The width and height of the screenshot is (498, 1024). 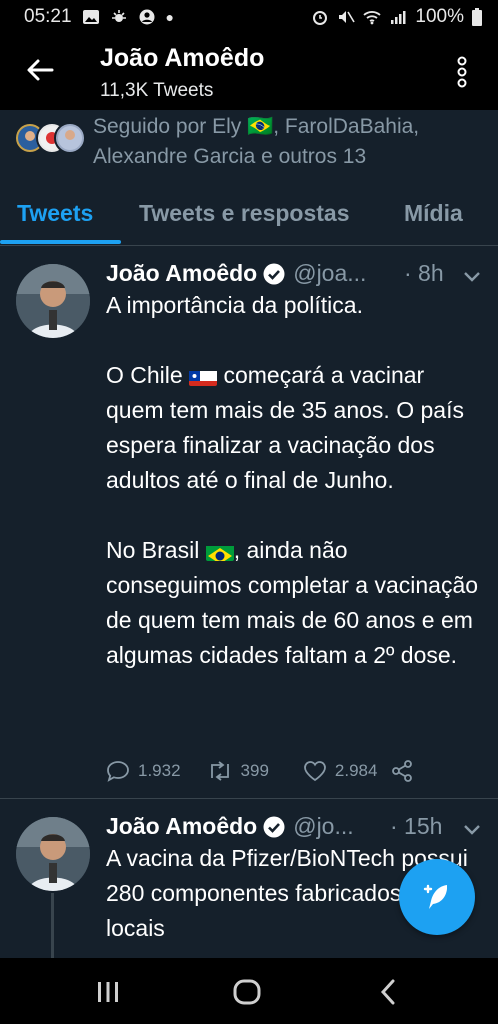 I want to click on retweet-button: 399, so click(x=238, y=771).